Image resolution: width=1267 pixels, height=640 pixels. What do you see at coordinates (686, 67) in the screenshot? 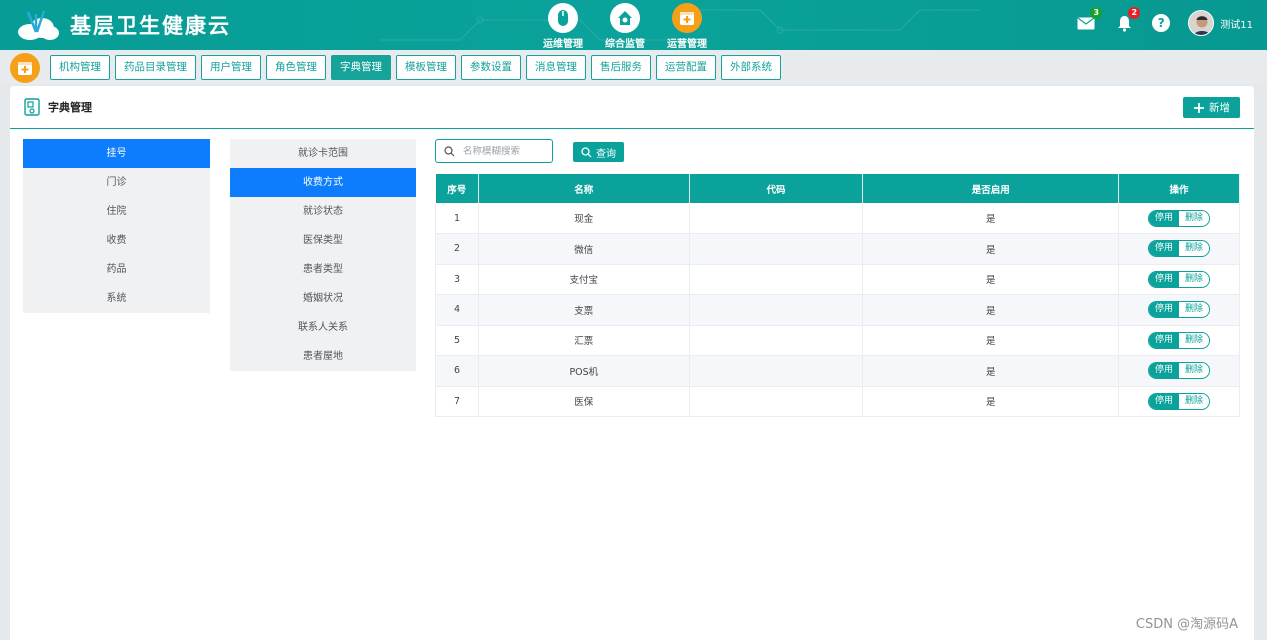
I see `tab-ops-config: 运营配置` at bounding box center [686, 67].